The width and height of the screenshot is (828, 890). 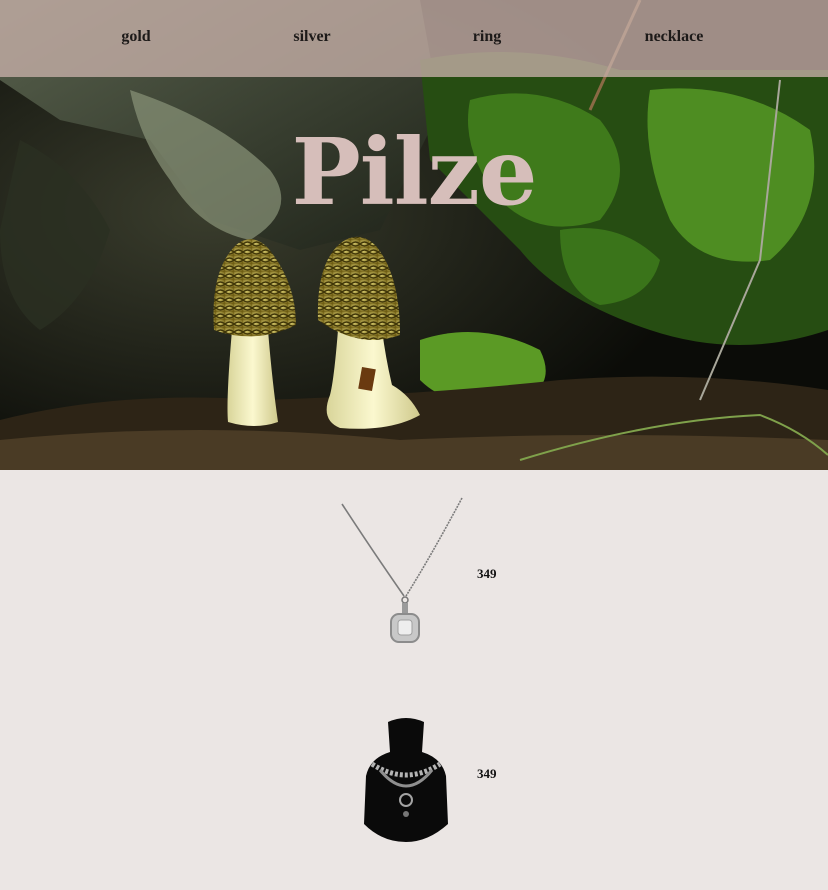 What do you see at coordinates (402, 571) in the screenshot?
I see `pendant-necklace-icon` at bounding box center [402, 571].